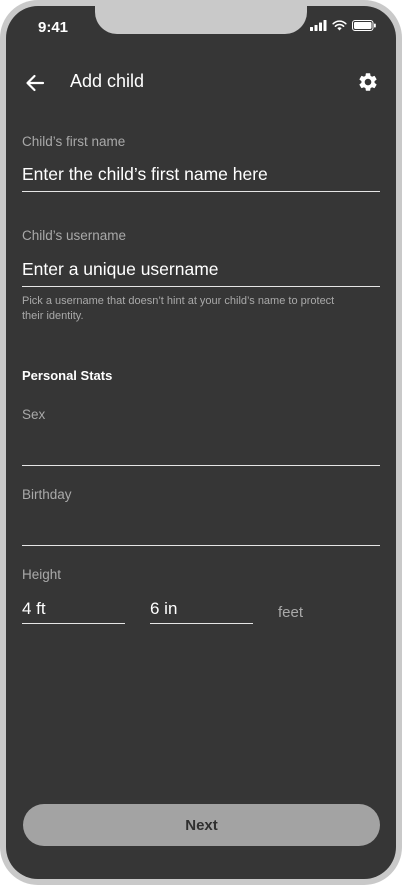  What do you see at coordinates (201, 178) in the screenshot?
I see `first-name-input` at bounding box center [201, 178].